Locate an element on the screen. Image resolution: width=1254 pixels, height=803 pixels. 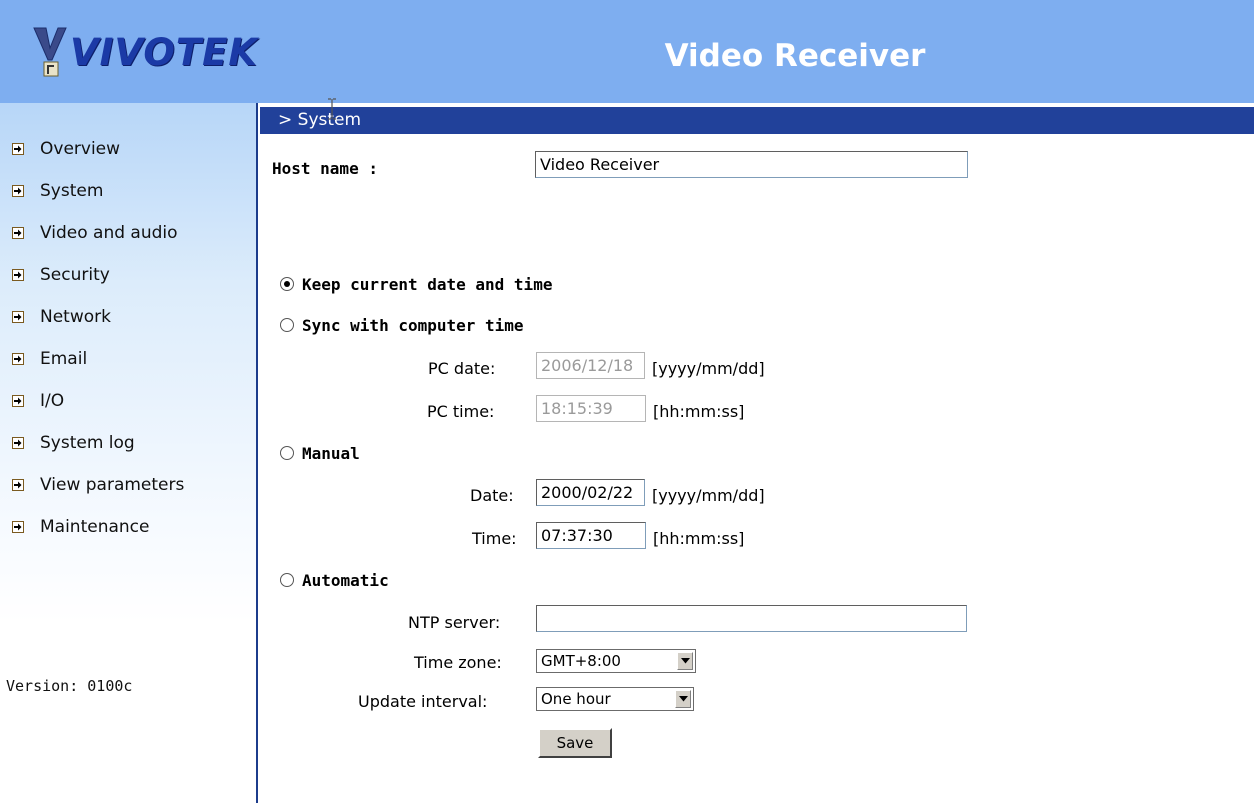
text-cursor-icon is located at coordinates (332, 109).